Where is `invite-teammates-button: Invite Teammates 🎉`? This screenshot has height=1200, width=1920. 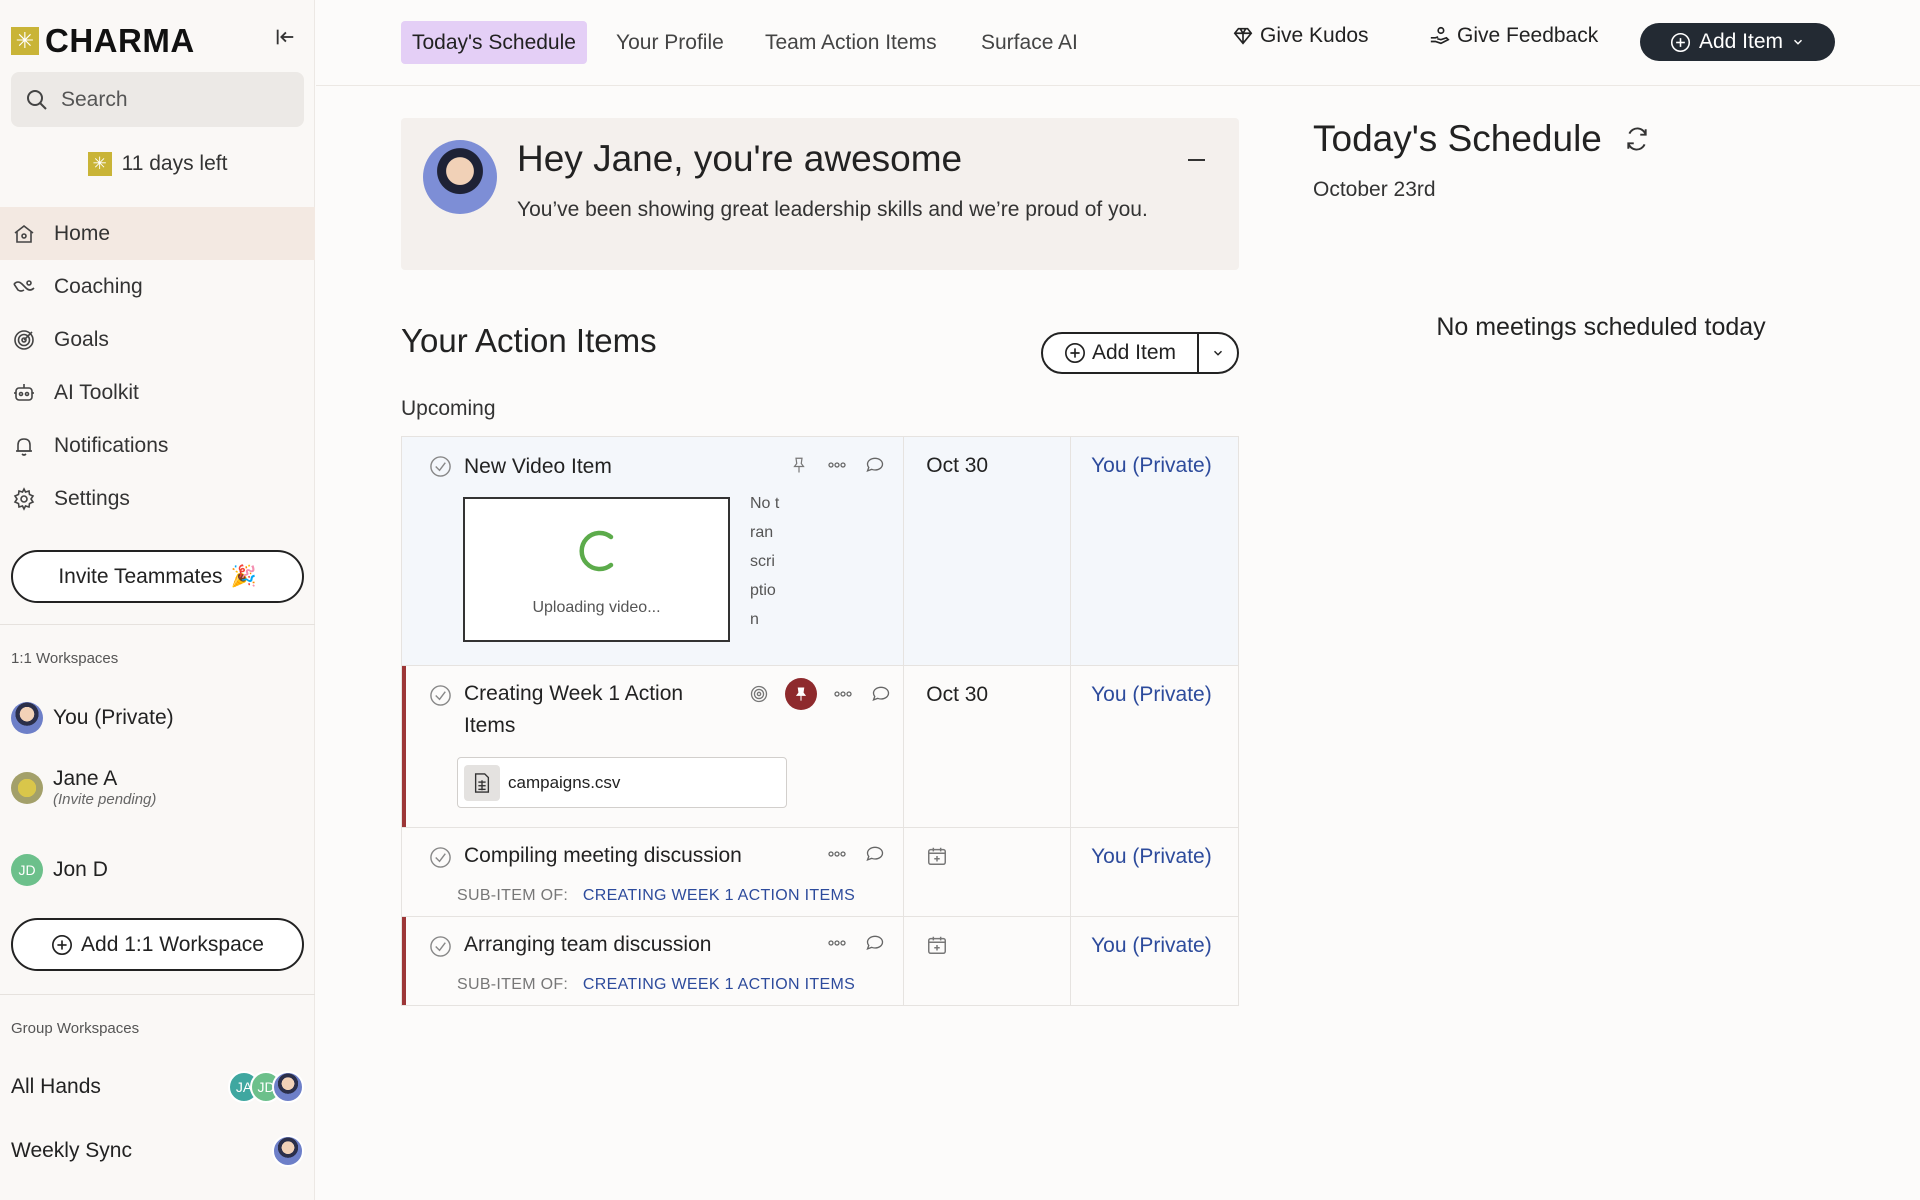
invite-teammates-button: Invite Teammates 🎉 is located at coordinates (157, 576).